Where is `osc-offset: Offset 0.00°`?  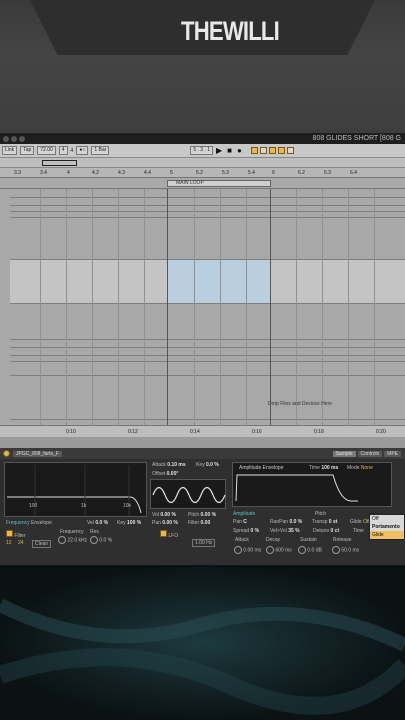 osc-offset: Offset 0.00° is located at coordinates (165, 474).